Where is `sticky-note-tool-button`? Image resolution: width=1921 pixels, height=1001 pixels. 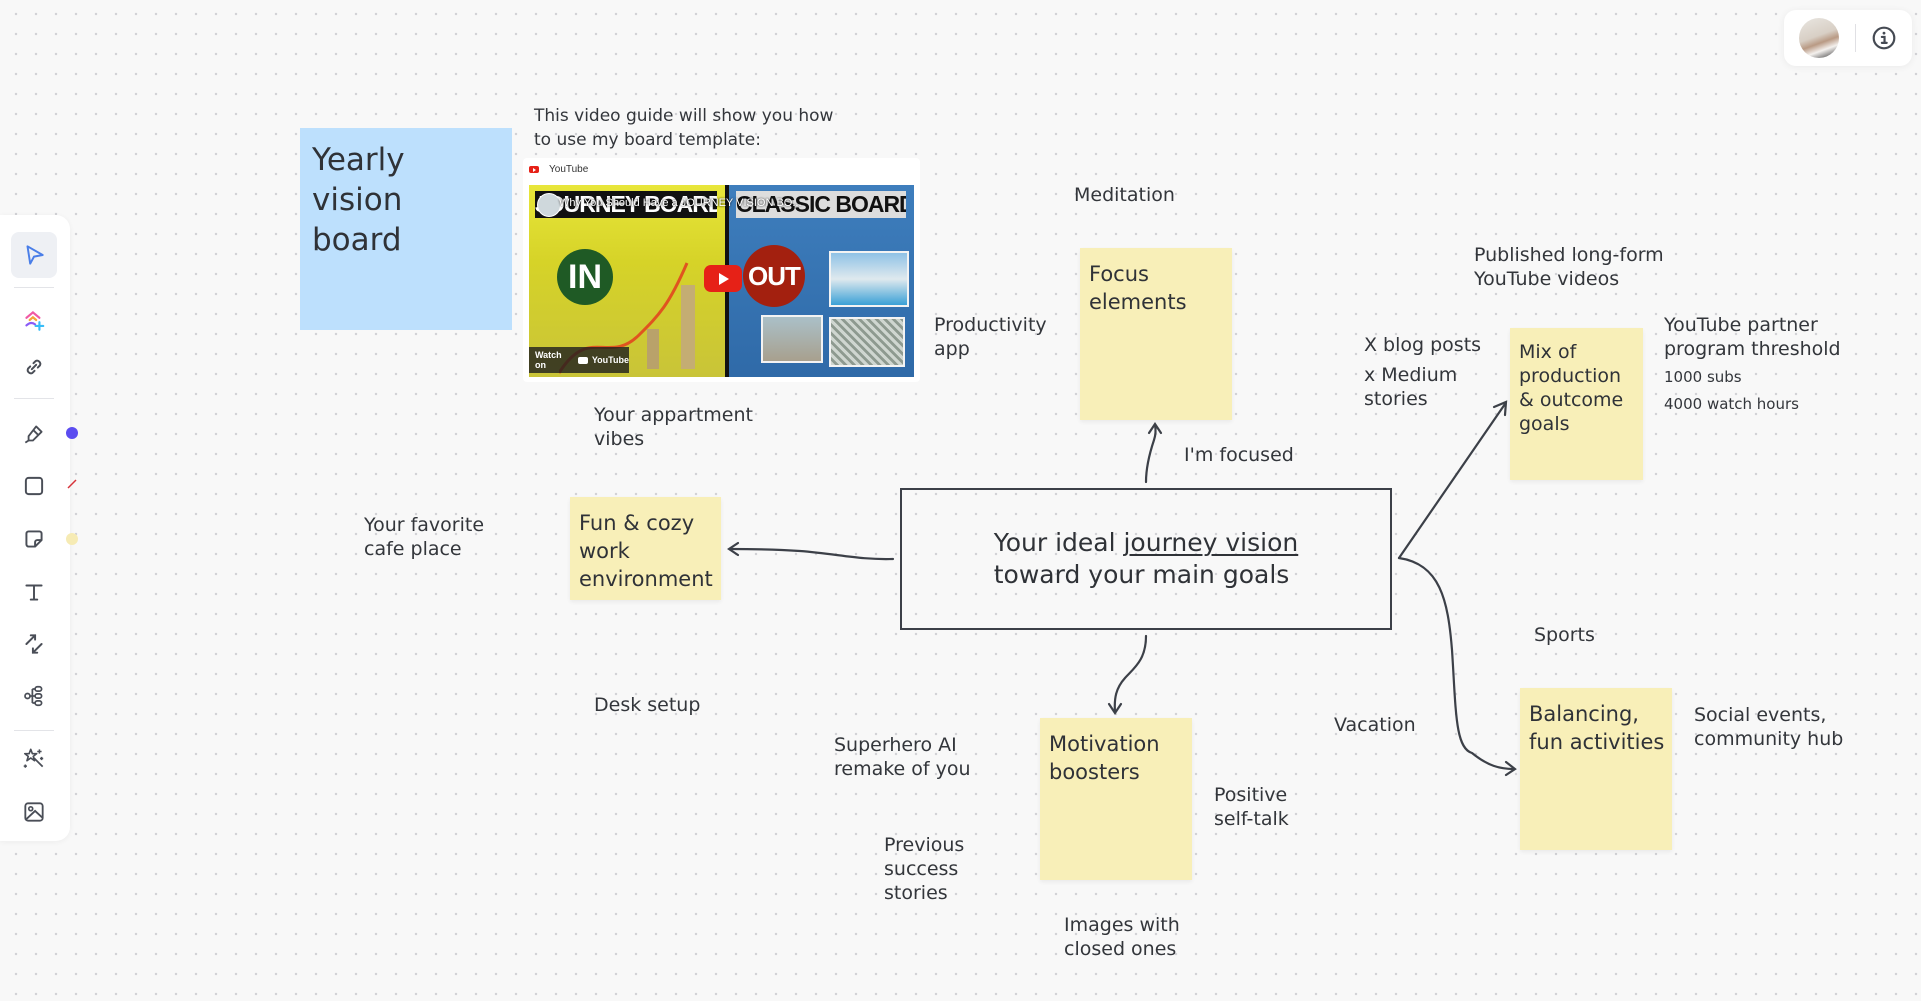
sticky-note-tool-button is located at coordinates (34, 539).